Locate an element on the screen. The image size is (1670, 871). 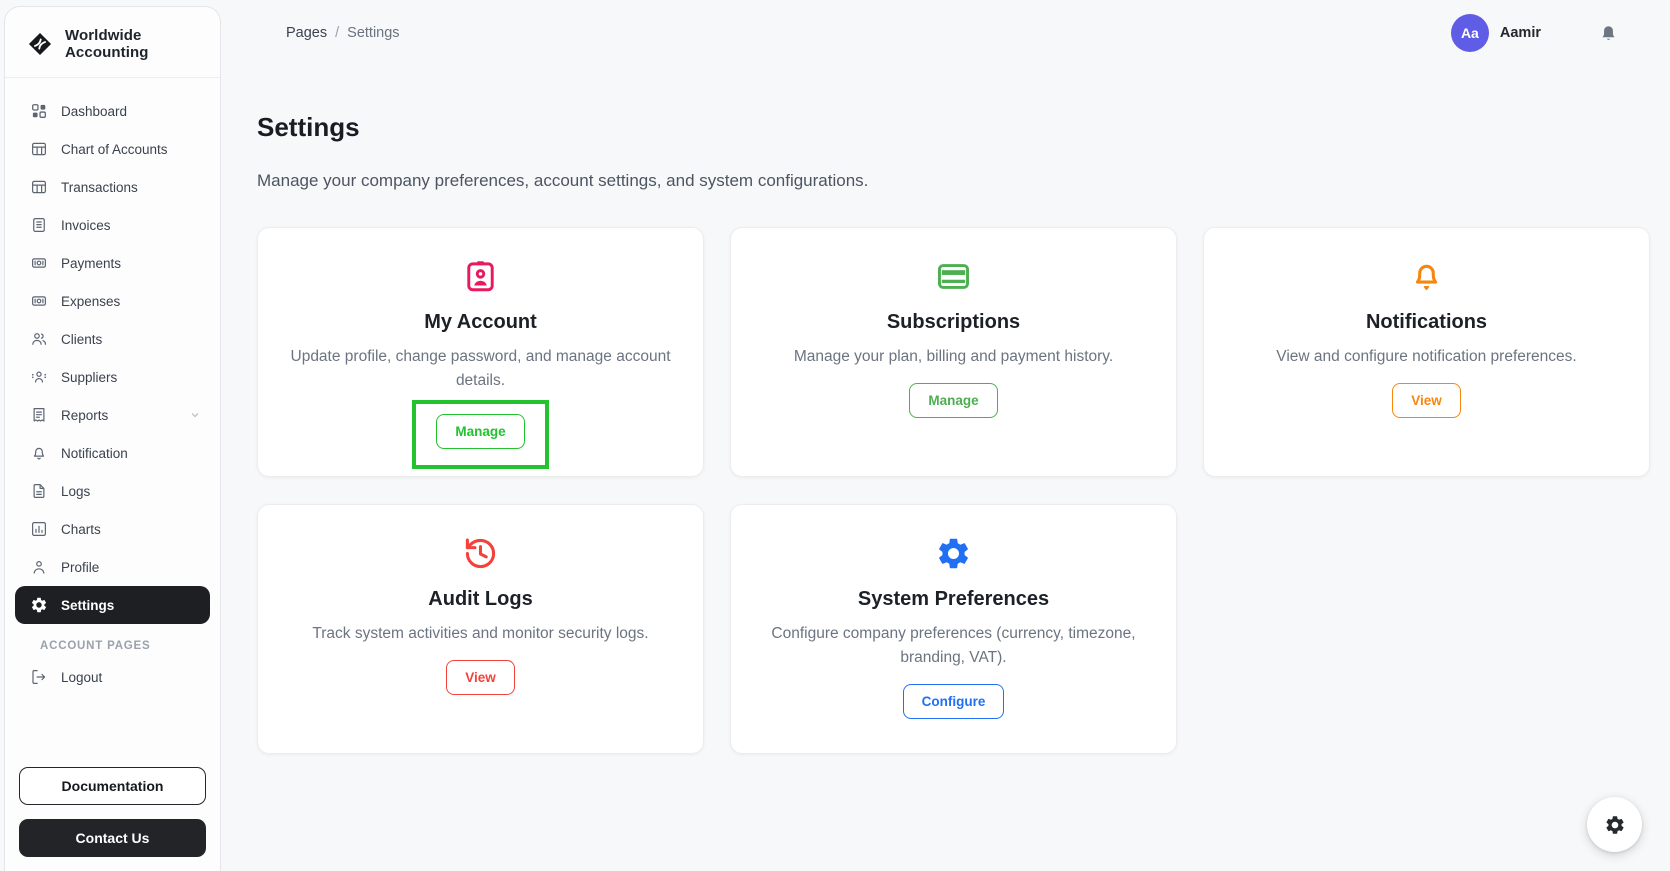
avatar: Aa is located at coordinates (1469, 33).